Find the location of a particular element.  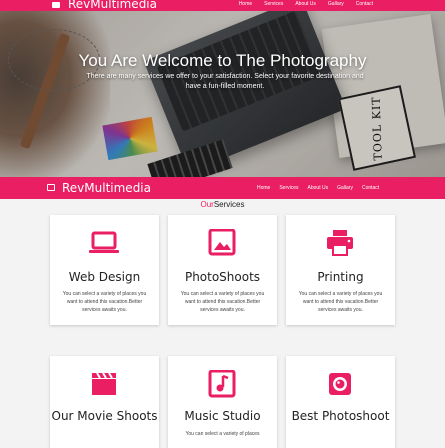

nav-home: Home is located at coordinates (263, 188).